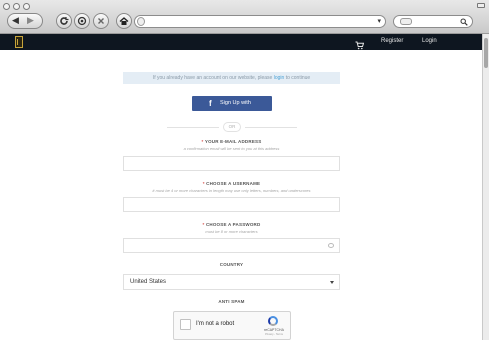 This screenshot has height=340, width=489. I want to click on close-icon, so click(101, 21).